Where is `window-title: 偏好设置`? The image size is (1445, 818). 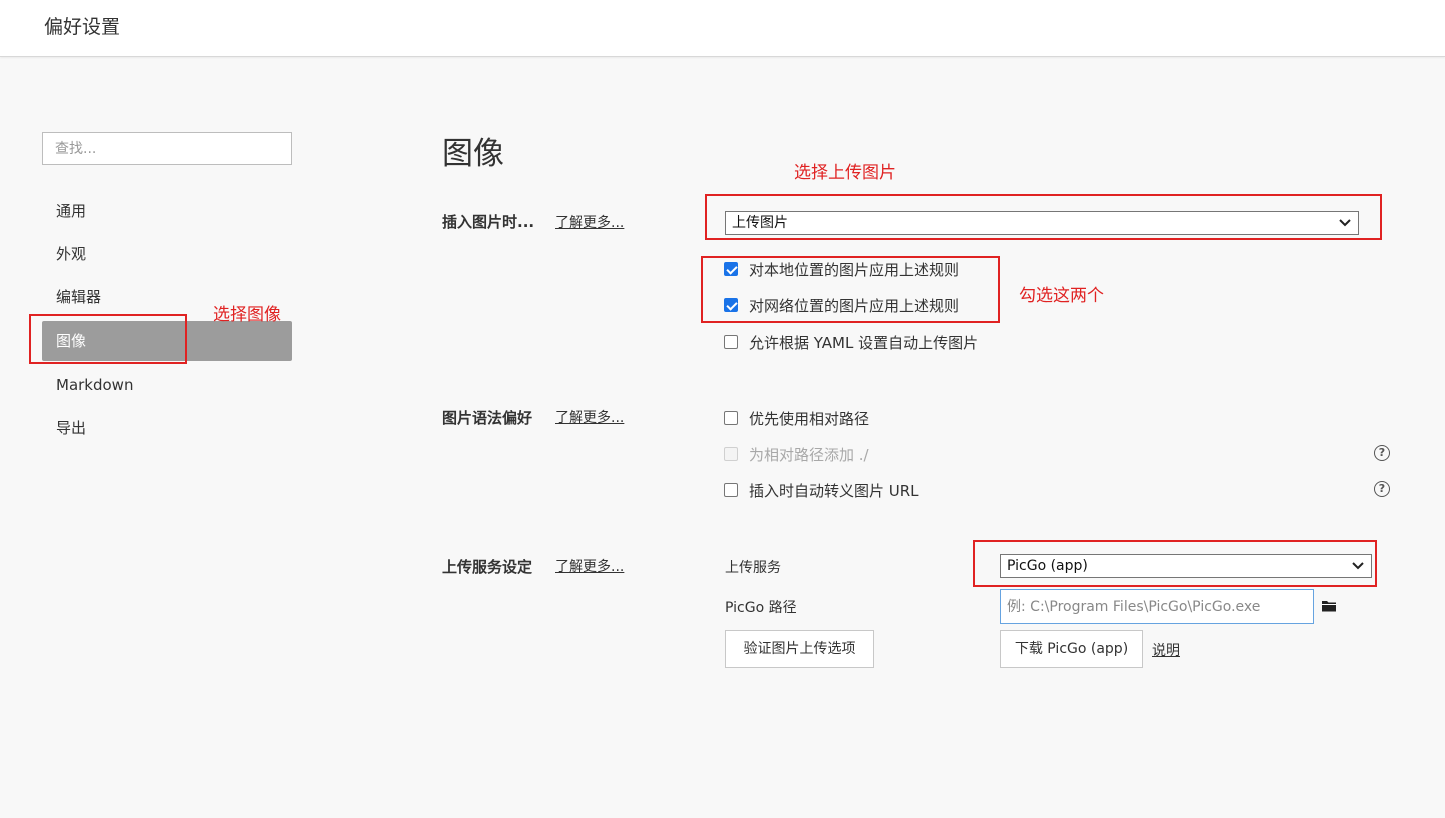
window-title: 偏好设置 is located at coordinates (82, 27).